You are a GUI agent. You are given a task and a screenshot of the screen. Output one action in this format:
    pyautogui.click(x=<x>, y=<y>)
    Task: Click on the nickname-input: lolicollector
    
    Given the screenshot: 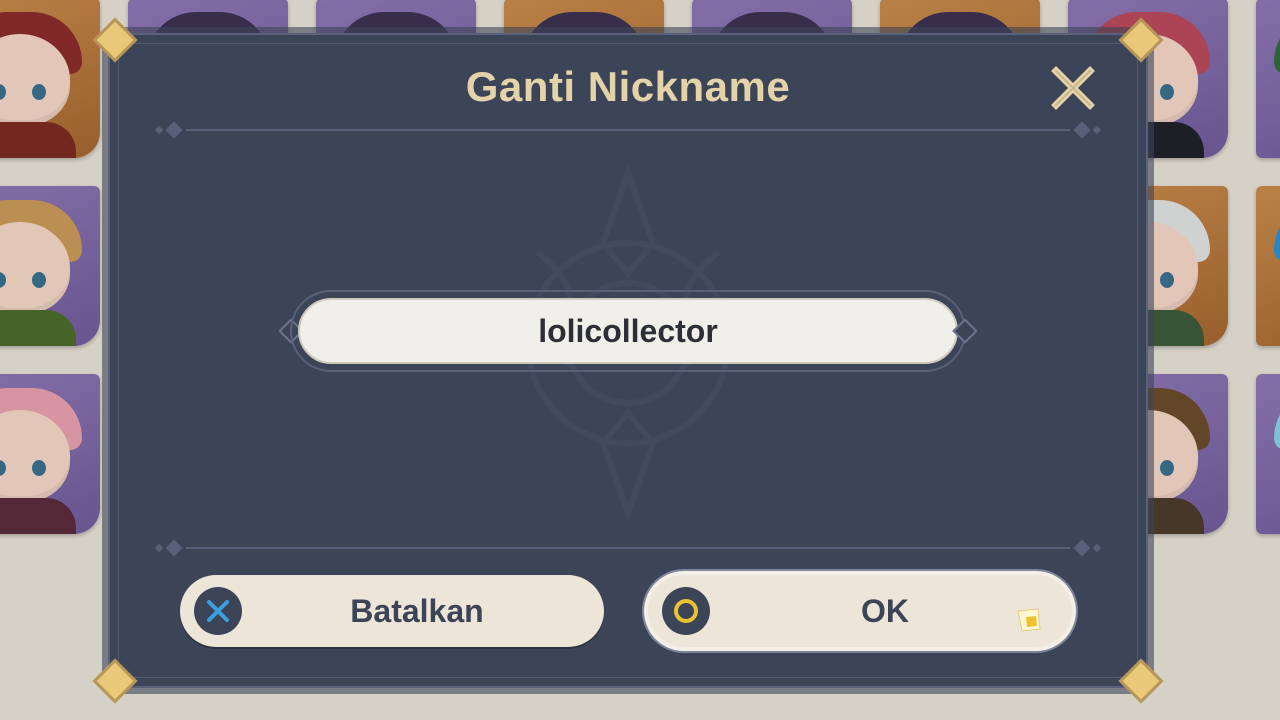 What is the action you would take?
    pyautogui.click(x=628, y=331)
    